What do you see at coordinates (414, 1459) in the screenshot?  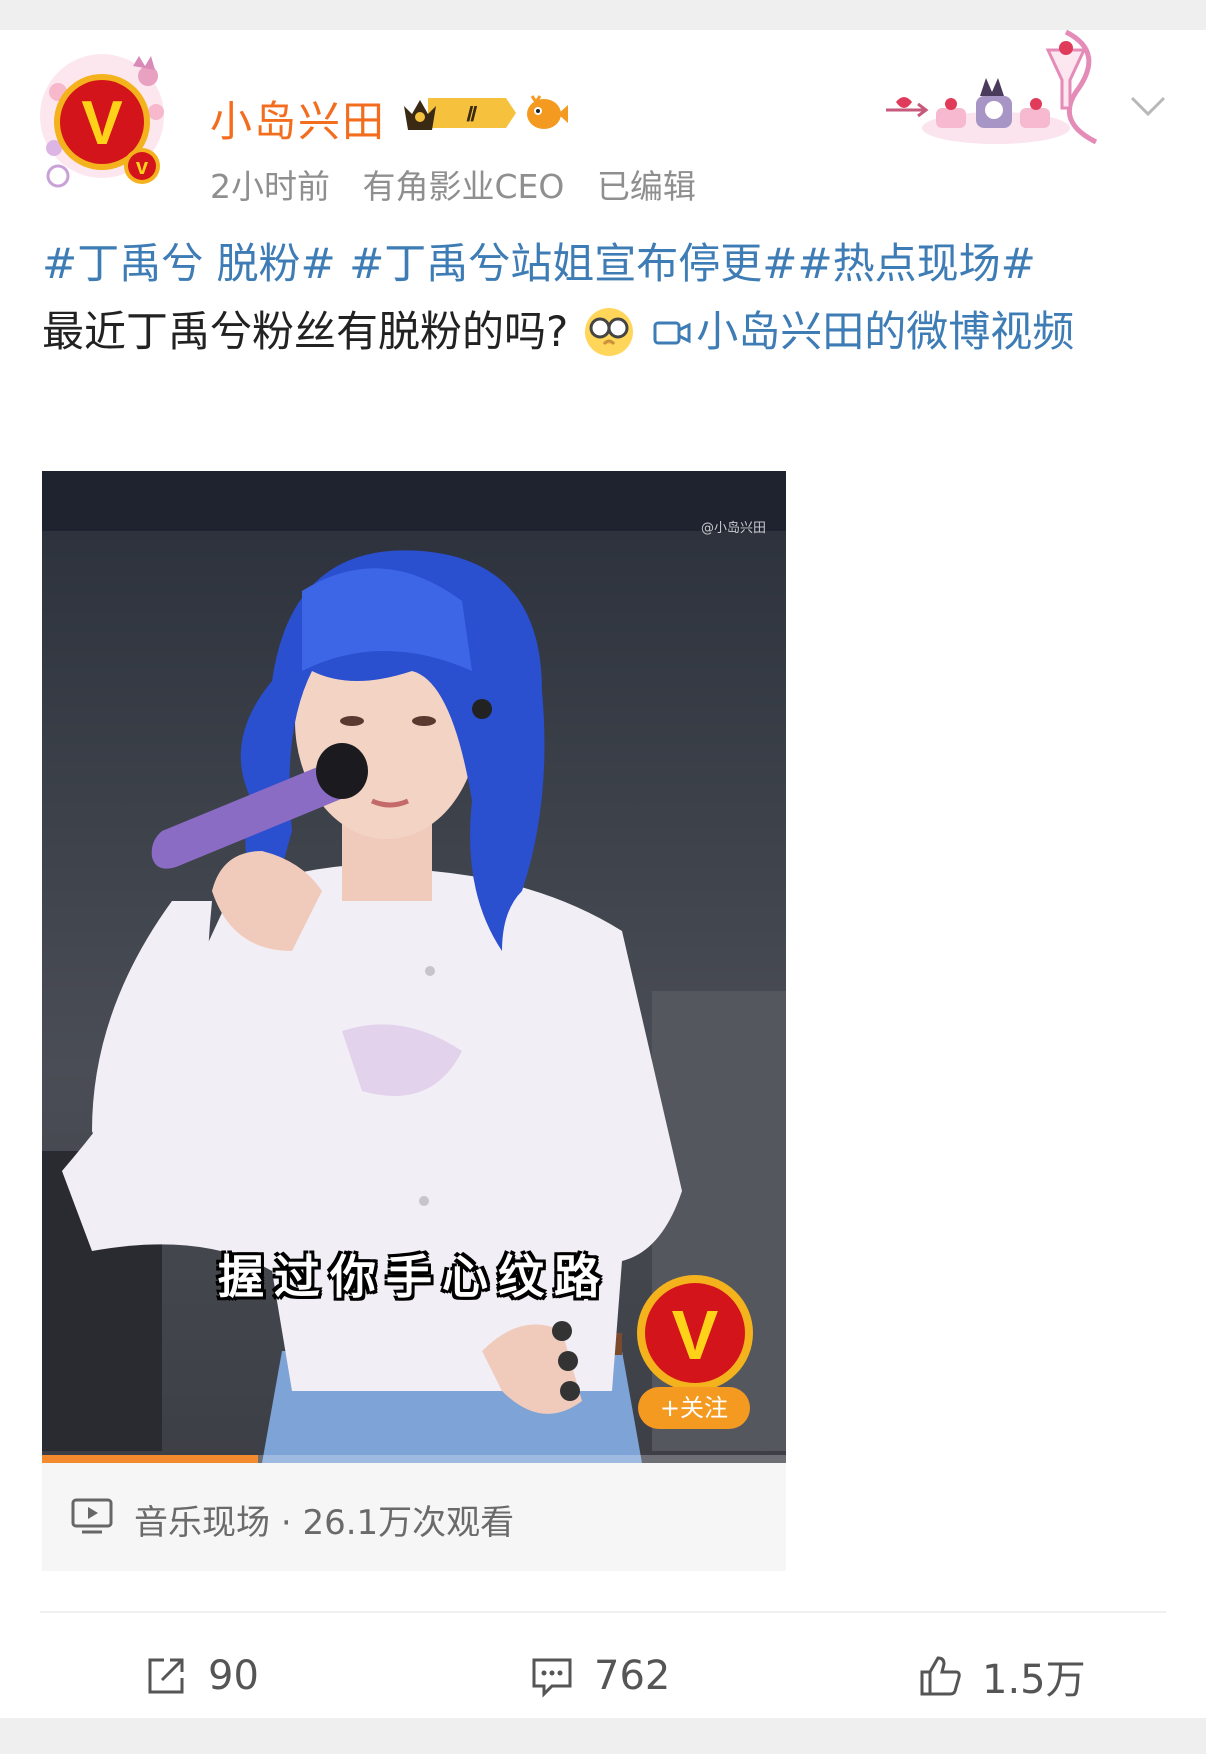 I see `video-progress-bar` at bounding box center [414, 1459].